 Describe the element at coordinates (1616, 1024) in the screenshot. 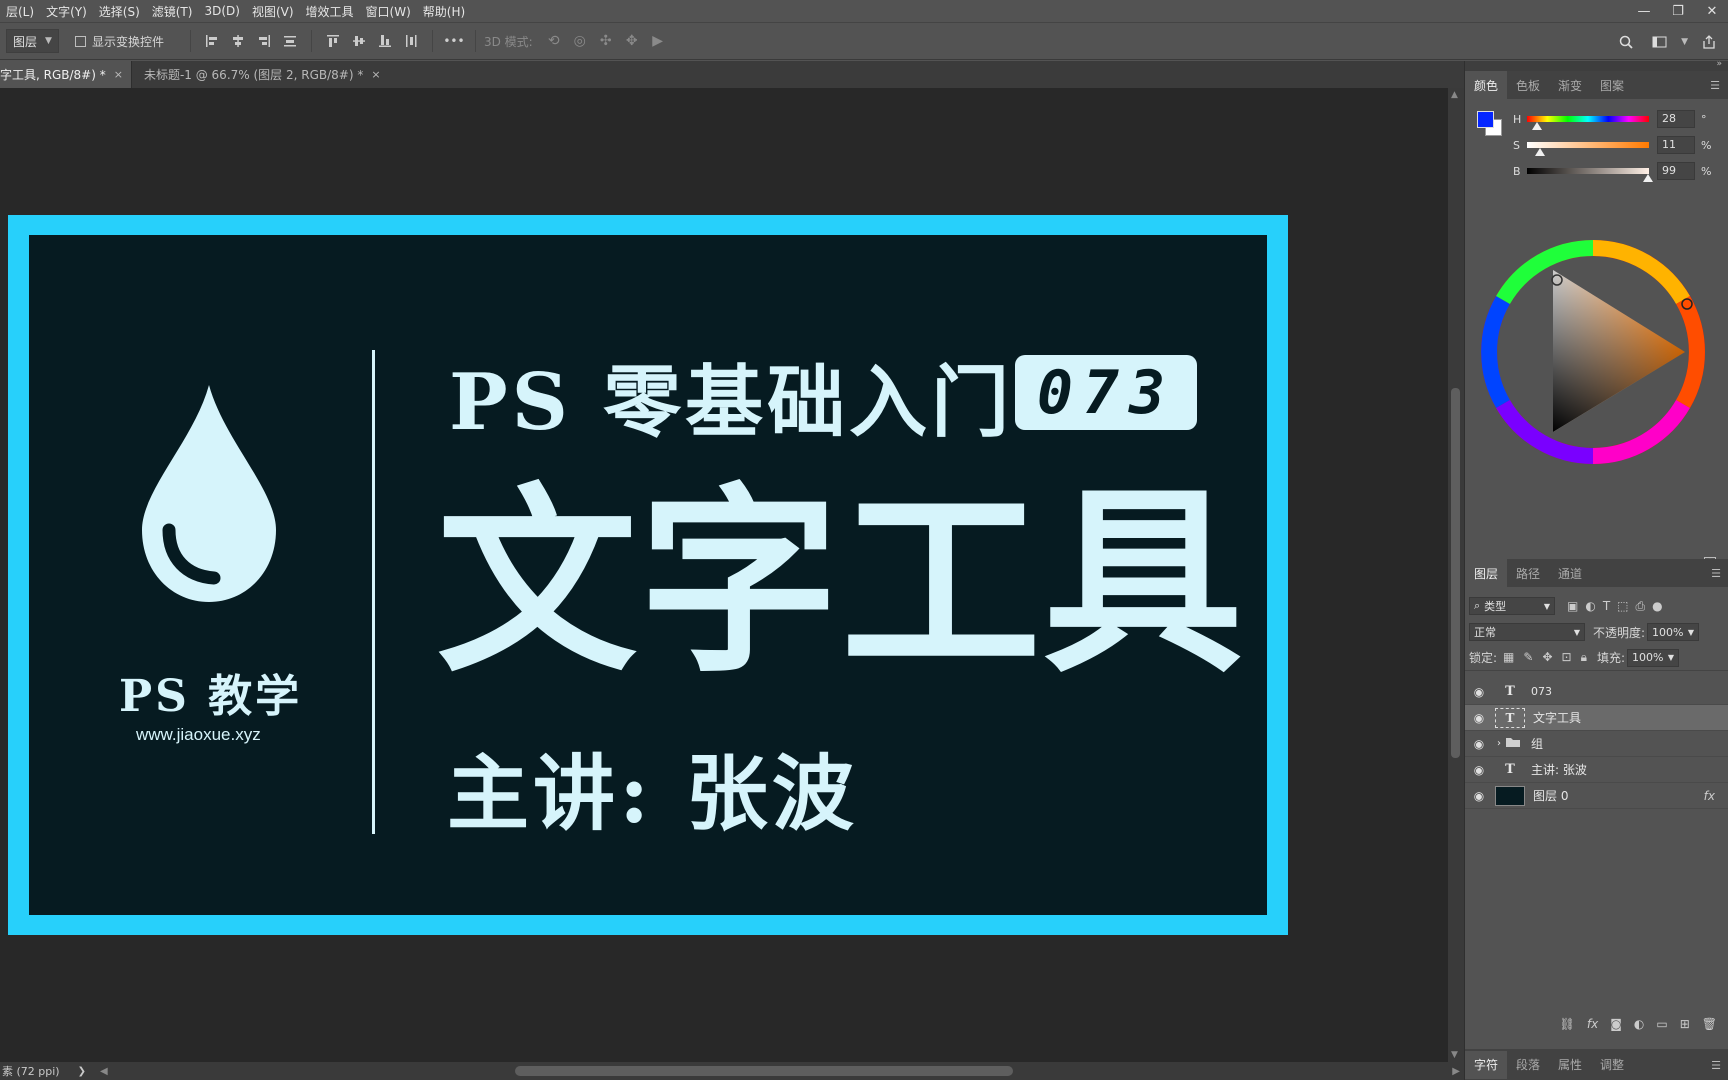

I see `add-mask-icon: ◙` at that location.